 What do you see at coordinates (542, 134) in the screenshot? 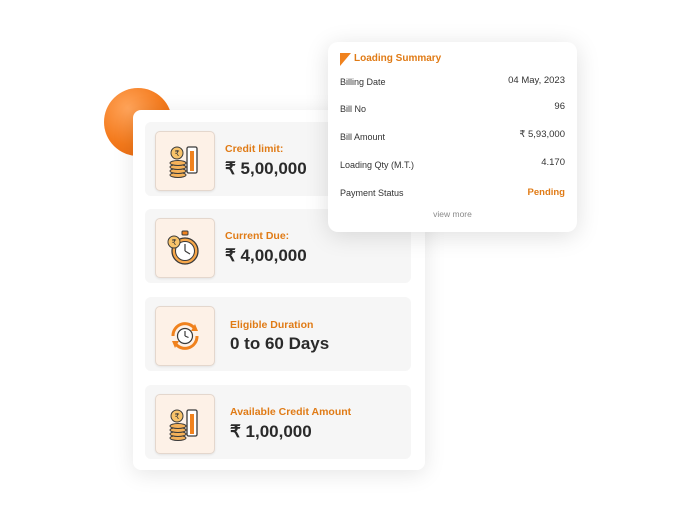
I see `bill-amount-value: ₹ 5,93,000` at bounding box center [542, 134].